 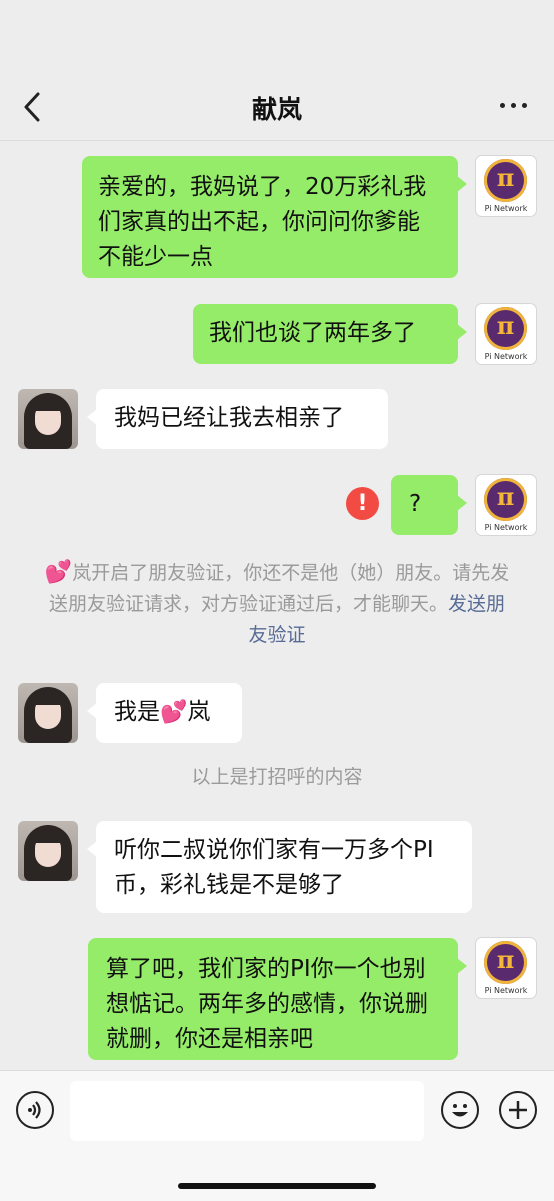 I want to click on message-bubble-outgoing: 我们也谈了两年多了, so click(x=330, y=334).